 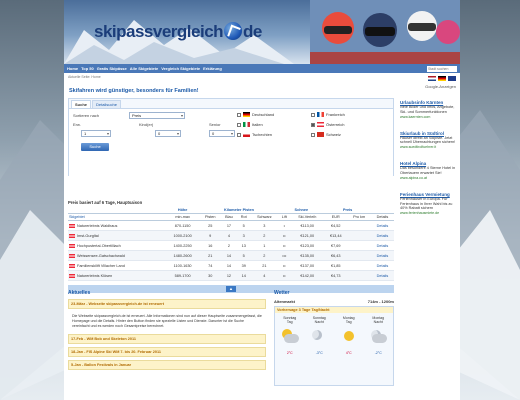 What do you see at coordinates (290, 320) in the screenshot?
I see `forecast-day: Sonntag Tag` at bounding box center [290, 320].